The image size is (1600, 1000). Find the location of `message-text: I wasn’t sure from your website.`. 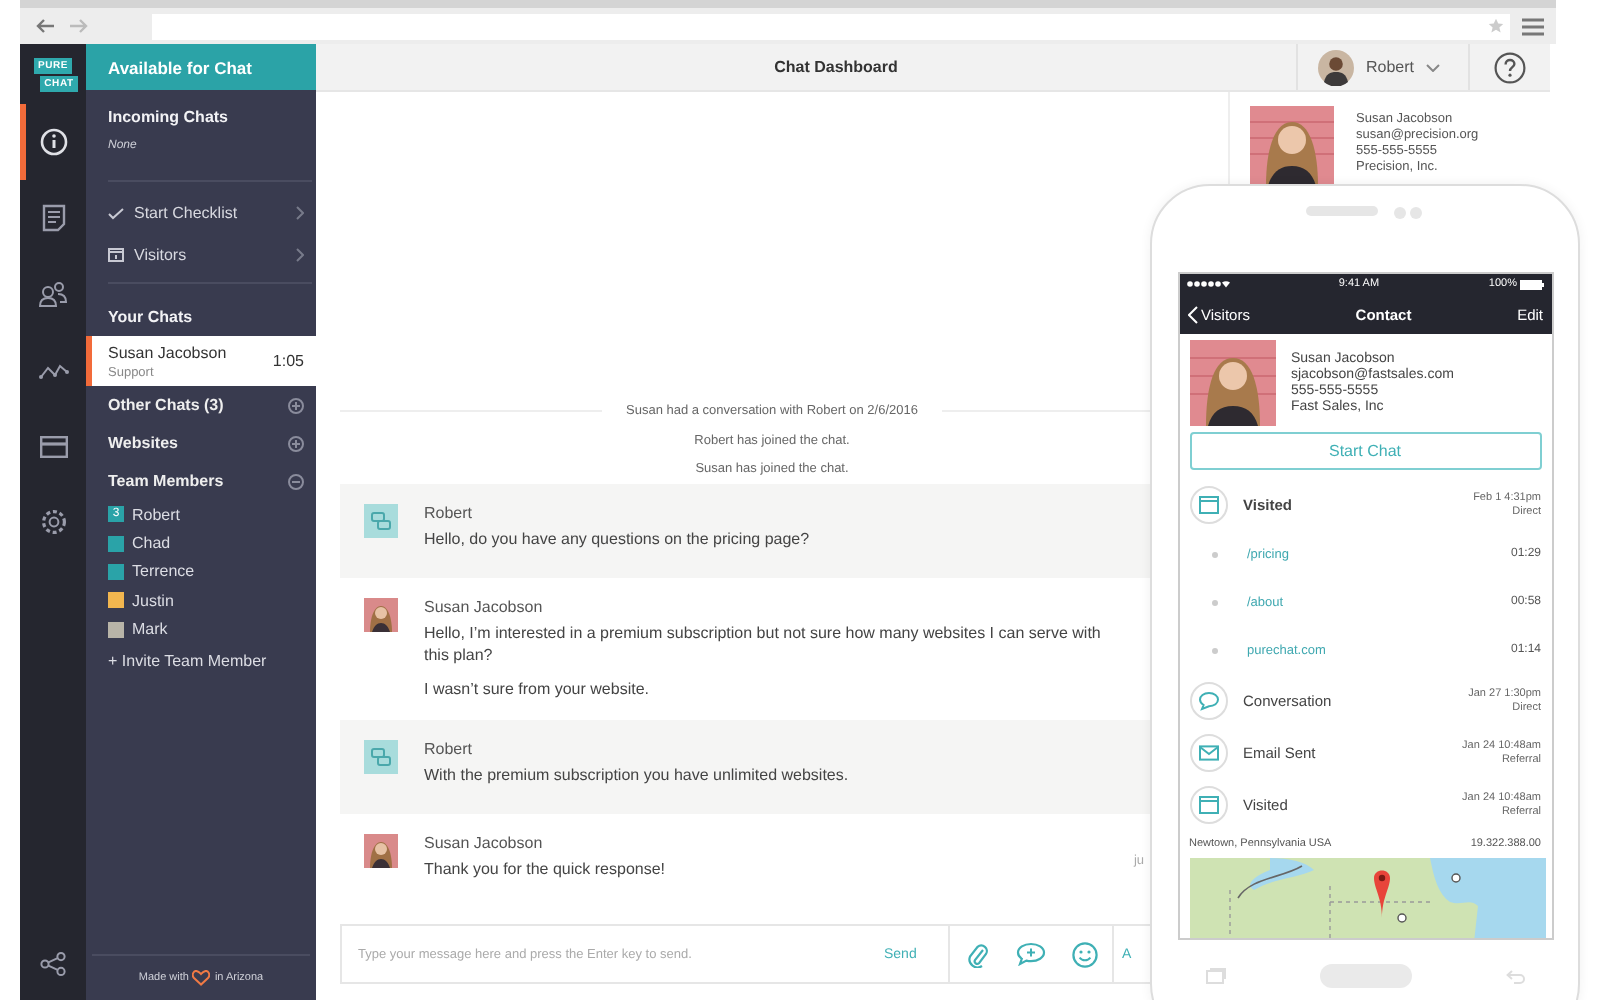

message-text: I wasn’t sure from your website. is located at coordinates (536, 689).